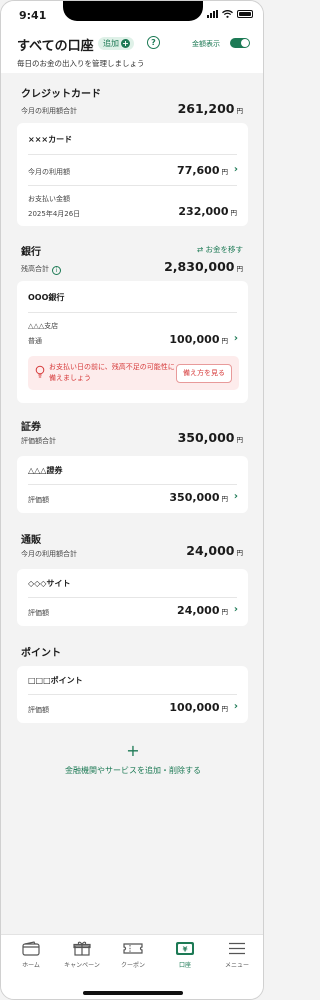 Image resolution: width=320 pixels, height=1000 pixels. Describe the element at coordinates (133, 993) in the screenshot. I see `home-indicator` at that location.